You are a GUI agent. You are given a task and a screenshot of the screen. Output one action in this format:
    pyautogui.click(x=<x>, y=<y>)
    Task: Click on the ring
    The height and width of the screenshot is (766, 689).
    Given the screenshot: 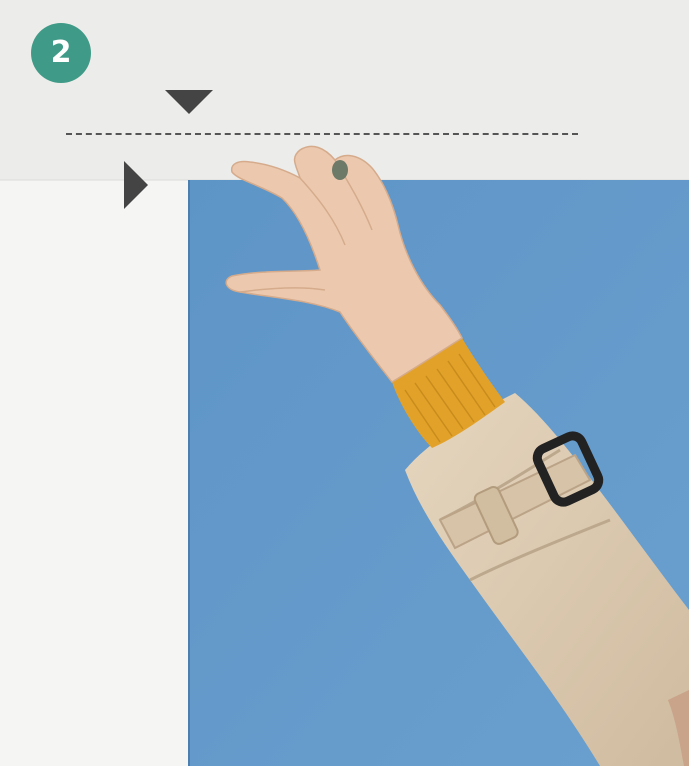 What is the action you would take?
    pyautogui.click(x=340, y=170)
    